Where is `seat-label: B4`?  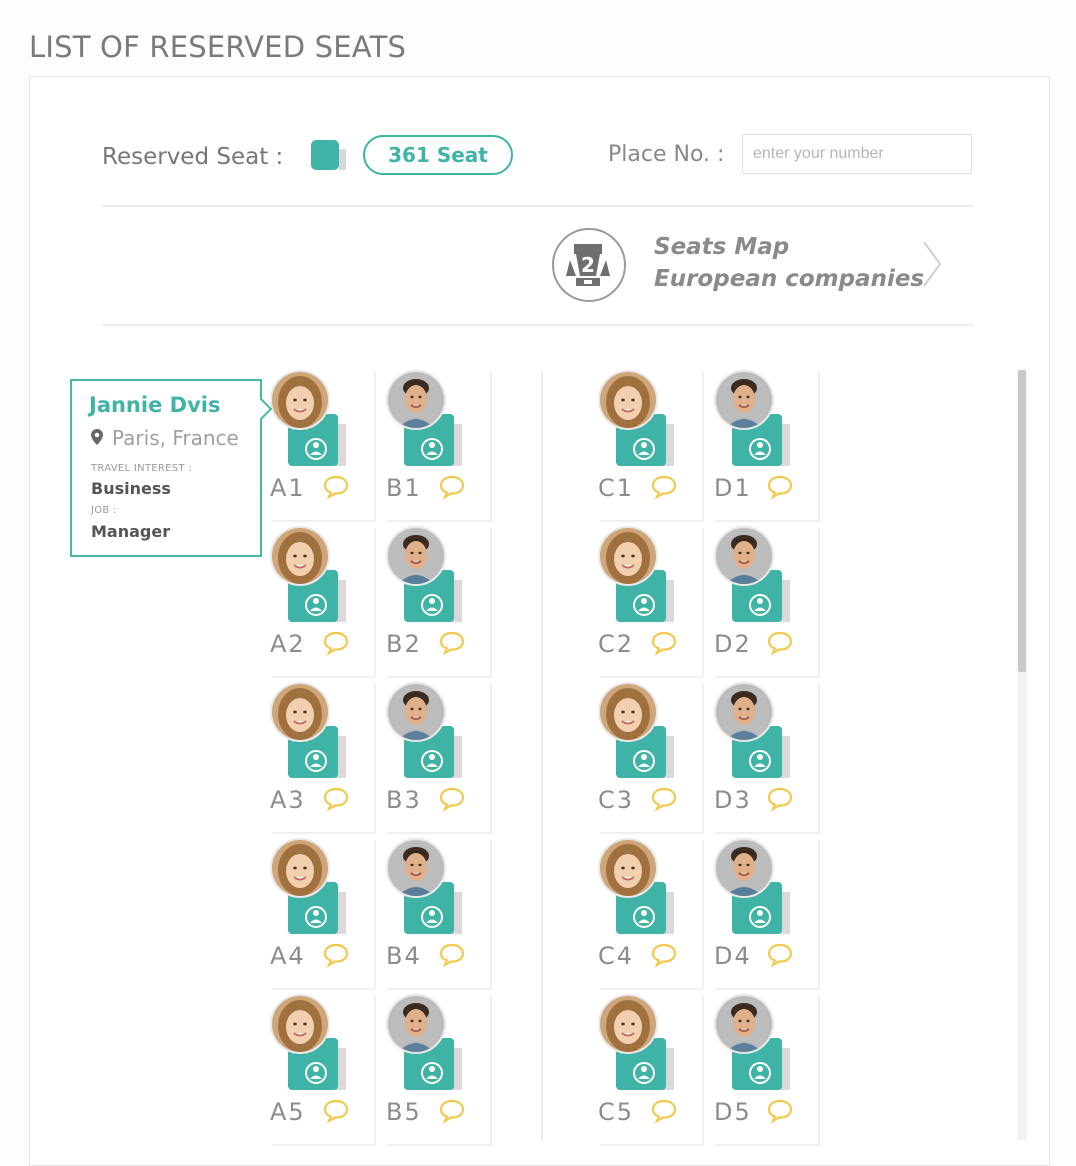
seat-label: B4 is located at coordinates (404, 956).